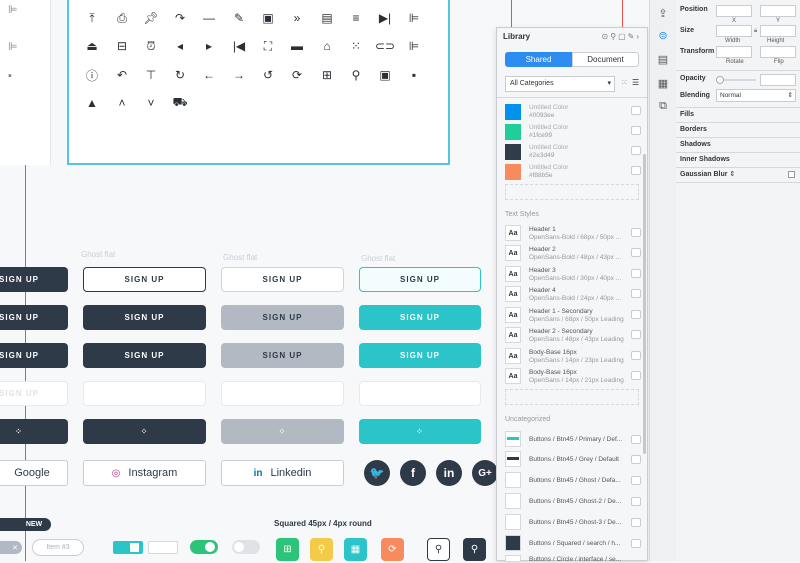 The height and width of the screenshot is (563, 800). Describe the element at coordinates (663, 13) in the screenshot. I see `export-icon: ⇪` at that location.